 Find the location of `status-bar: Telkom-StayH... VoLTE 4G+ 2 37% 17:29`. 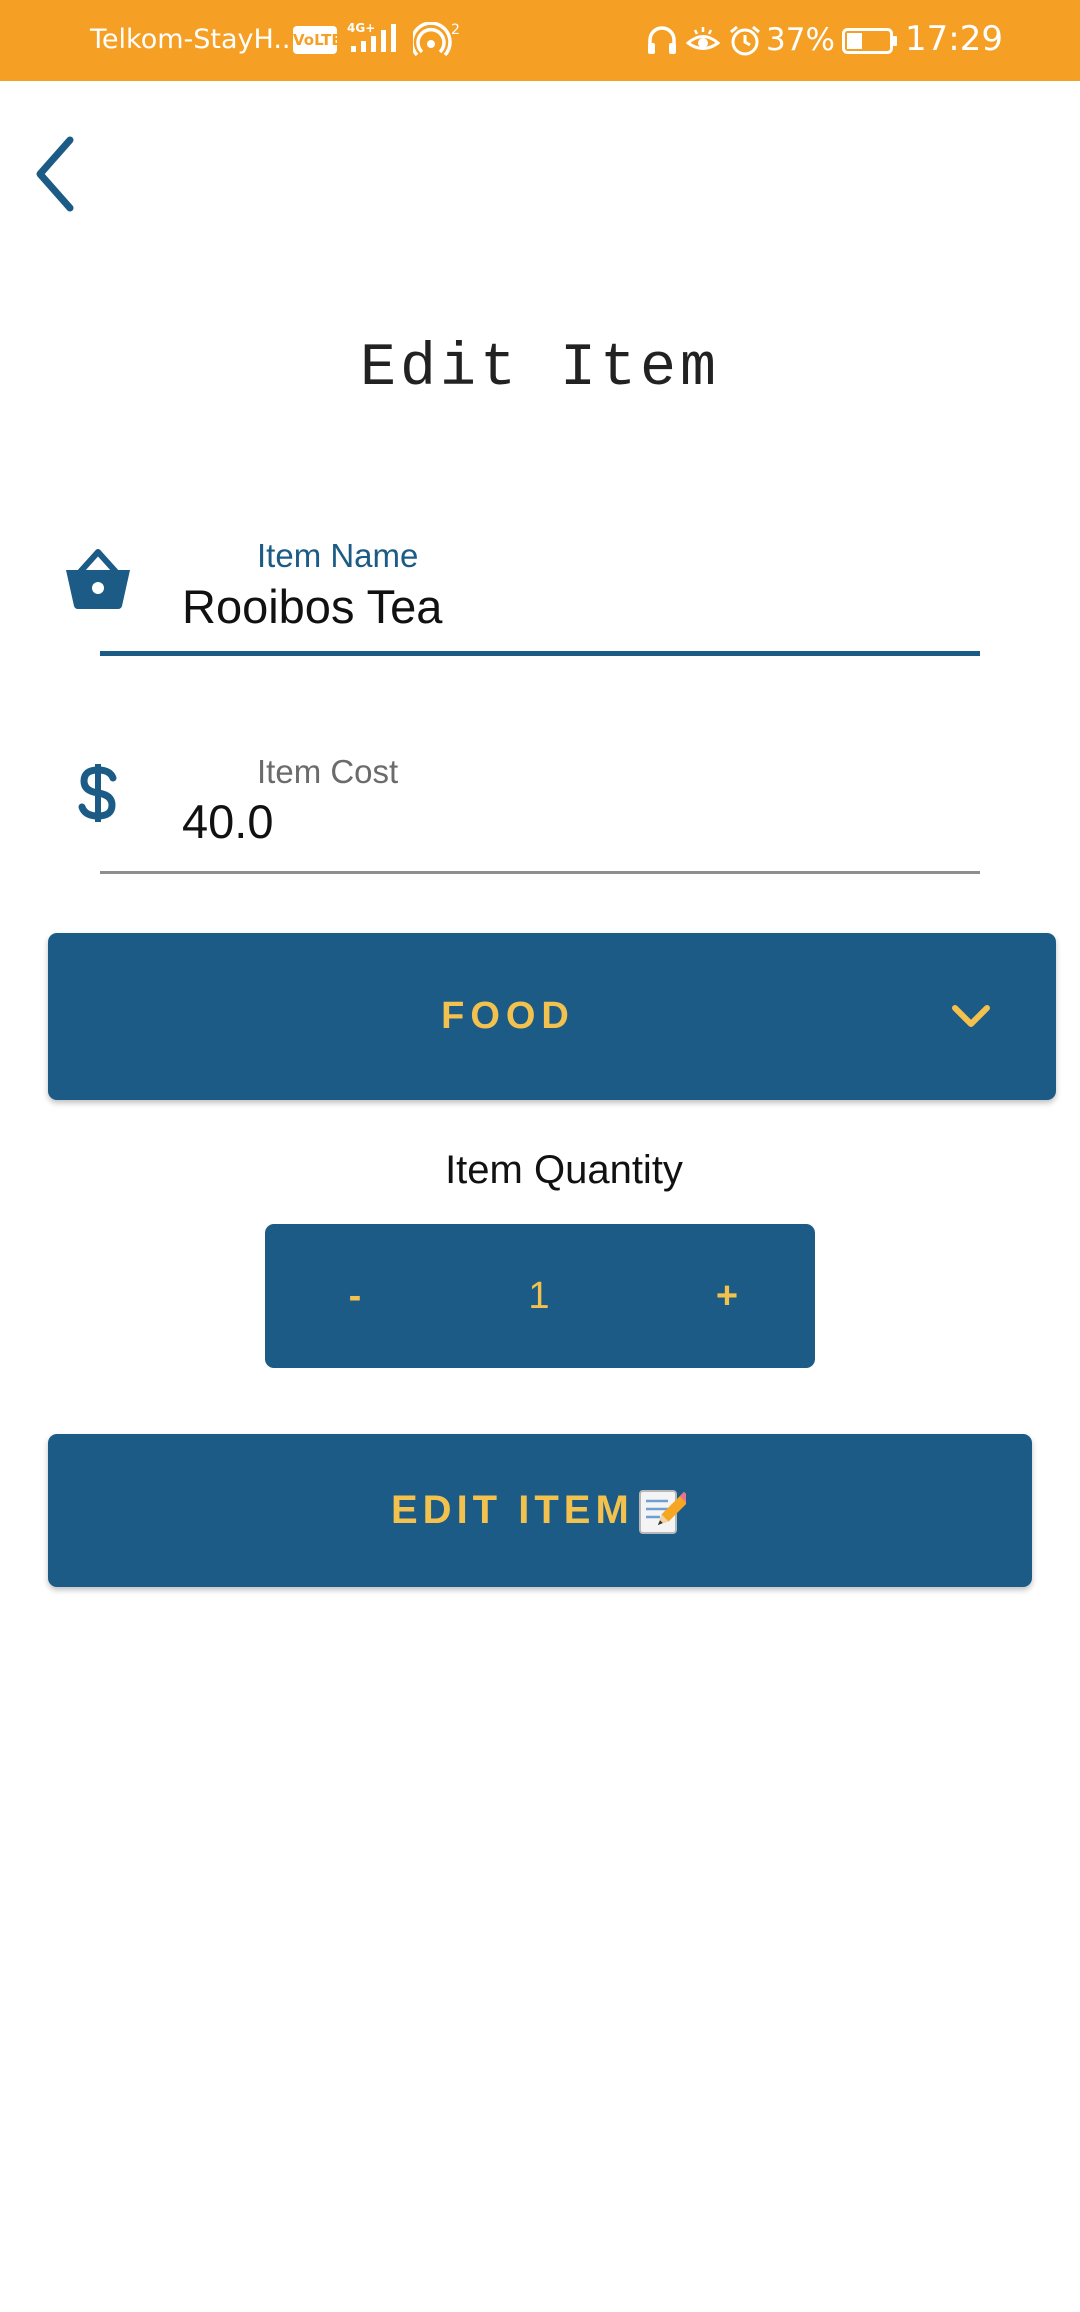

status-bar: Telkom-StayH... VoLTE 4G+ 2 37% 17:29 is located at coordinates (540, 40).